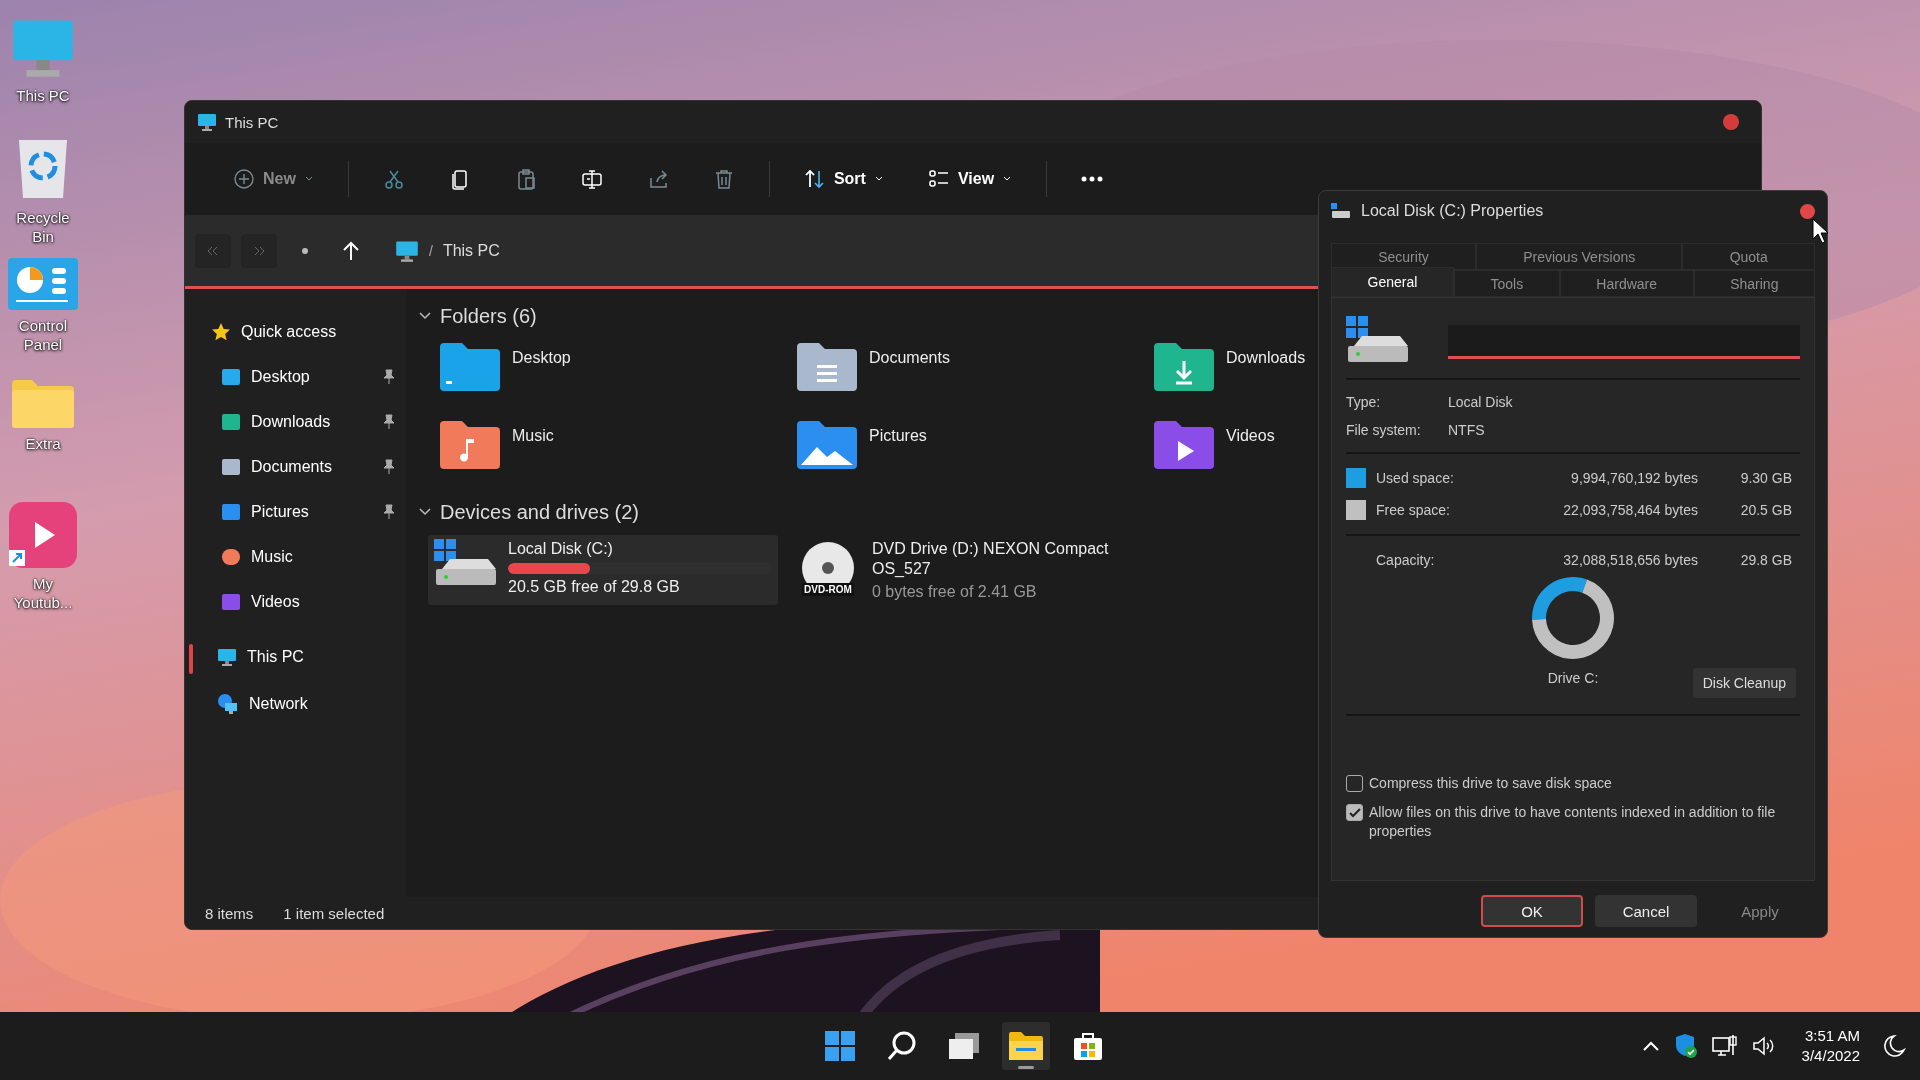  I want to click on desktop-icon-label: This PC, so click(43, 95).